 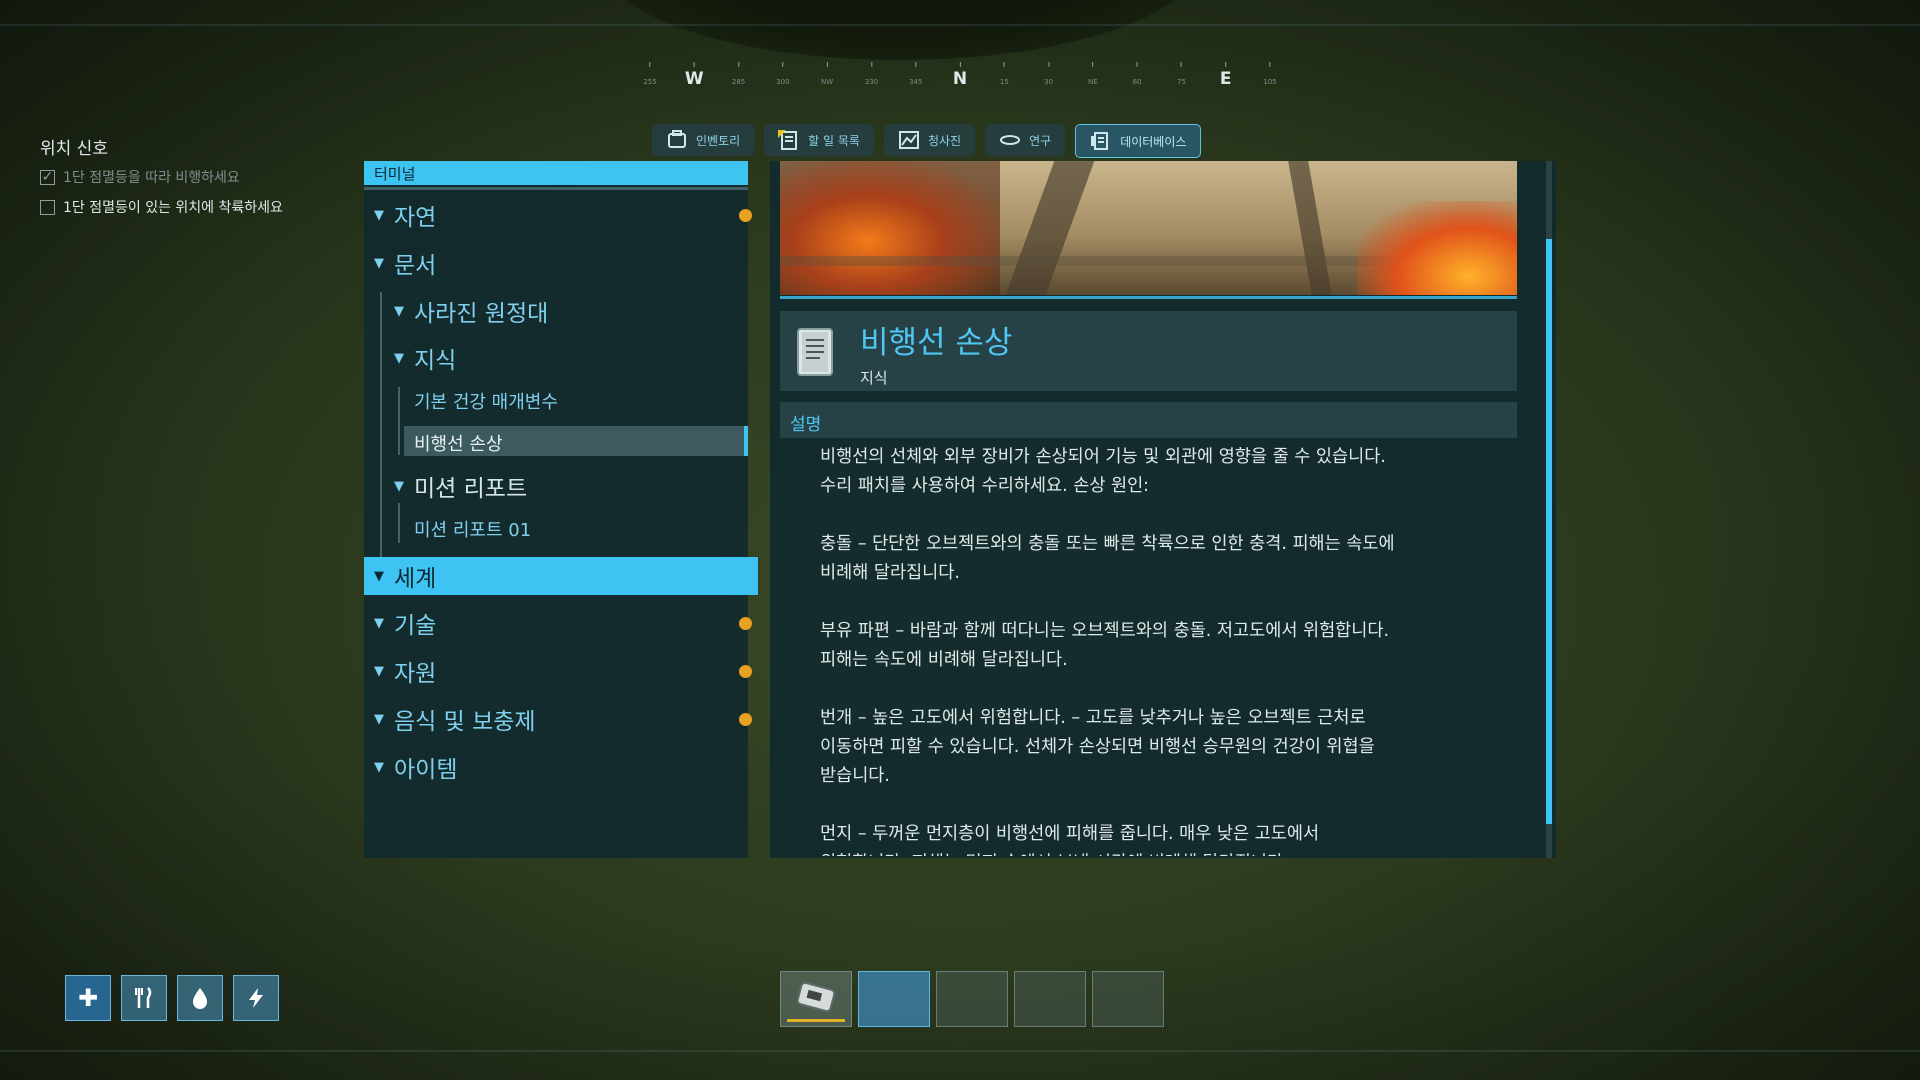 I want to click on compass-tick: 15, so click(x=1004, y=75).